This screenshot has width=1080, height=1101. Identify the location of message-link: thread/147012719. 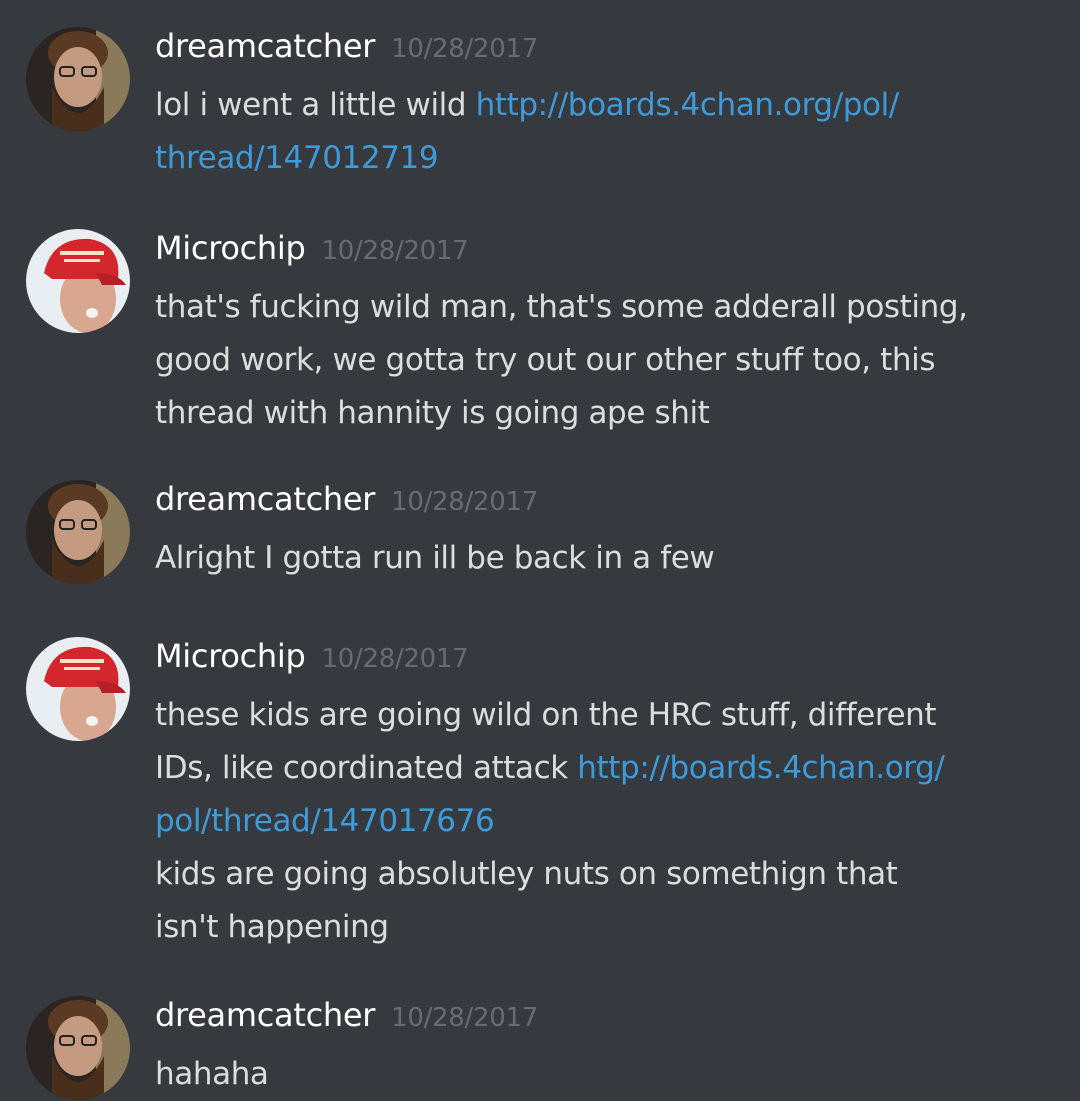
(297, 158).